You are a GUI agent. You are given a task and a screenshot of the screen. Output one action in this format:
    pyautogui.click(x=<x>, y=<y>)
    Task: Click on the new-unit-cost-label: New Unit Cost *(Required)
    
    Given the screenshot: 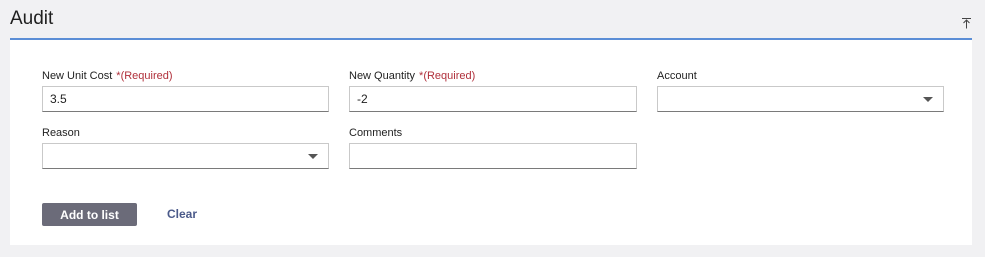 What is the action you would take?
    pyautogui.click(x=107, y=76)
    